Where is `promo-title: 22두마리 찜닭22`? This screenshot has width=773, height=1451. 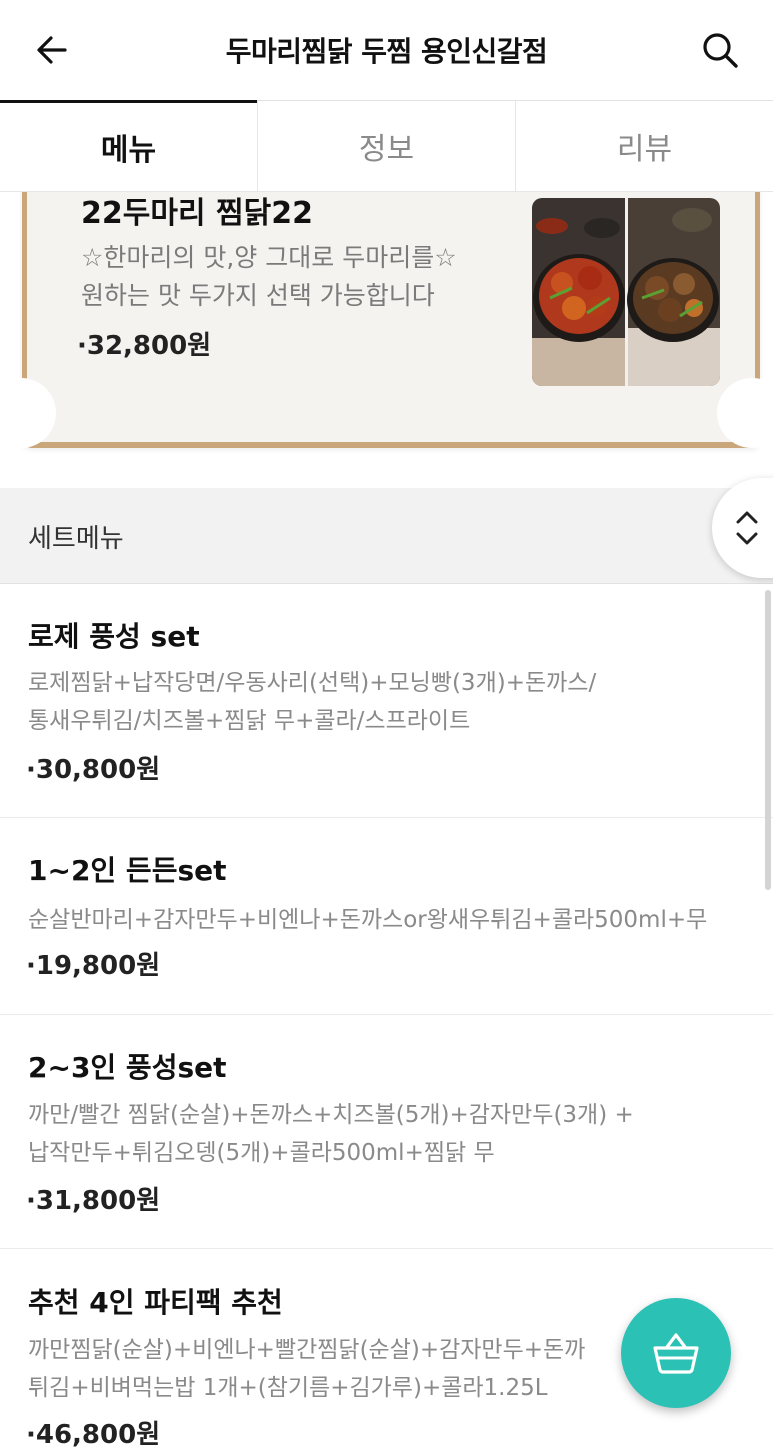 promo-title: 22두마리 찜닭22 is located at coordinates (197, 213).